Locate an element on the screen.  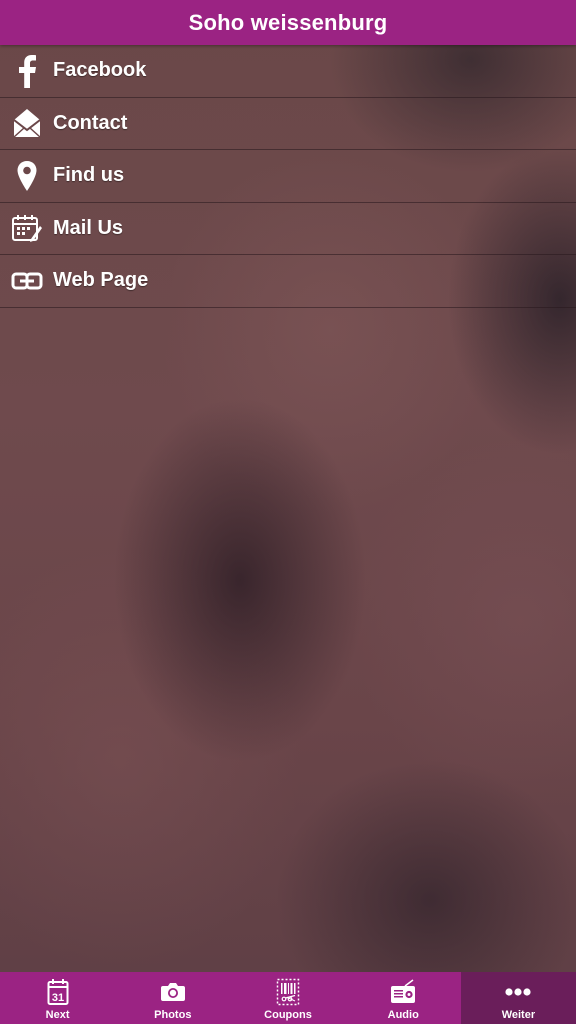
envelope-icon is located at coordinates (27, 123).